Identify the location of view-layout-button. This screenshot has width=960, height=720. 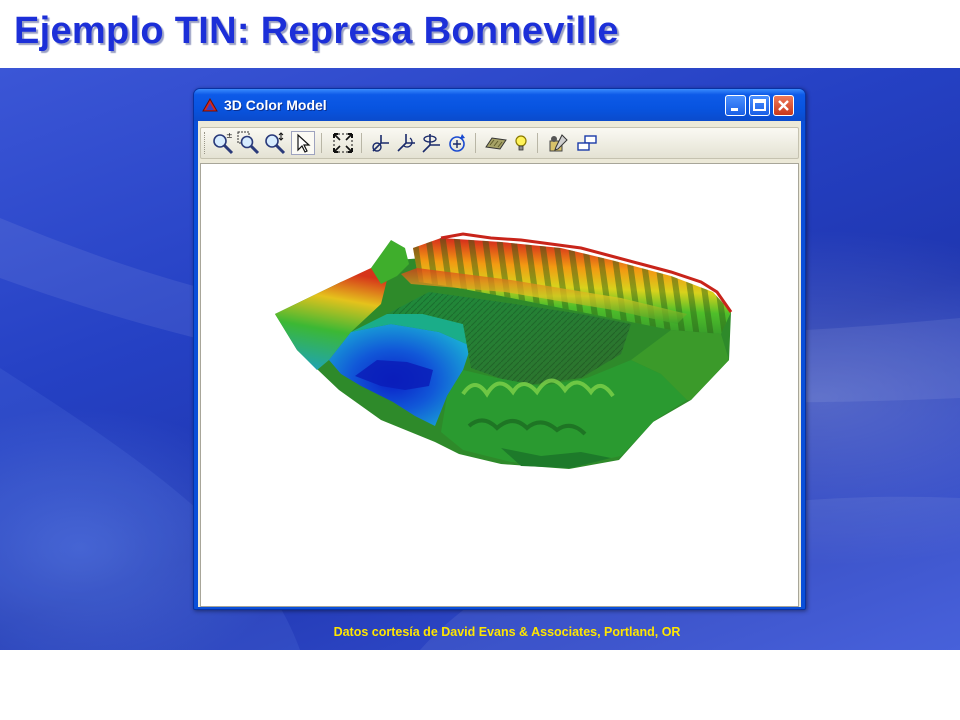
(587, 143).